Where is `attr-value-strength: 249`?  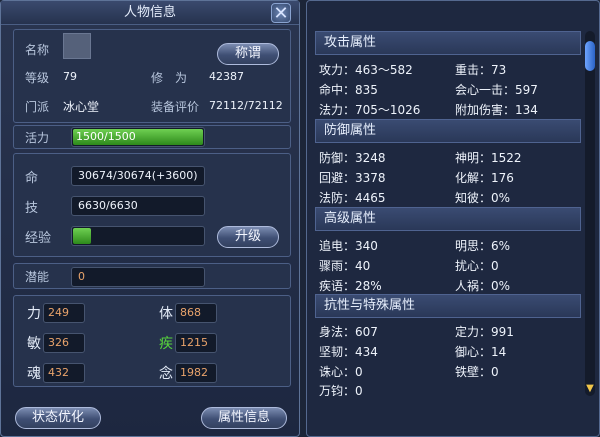
attr-value-strength: 249 is located at coordinates (64, 313).